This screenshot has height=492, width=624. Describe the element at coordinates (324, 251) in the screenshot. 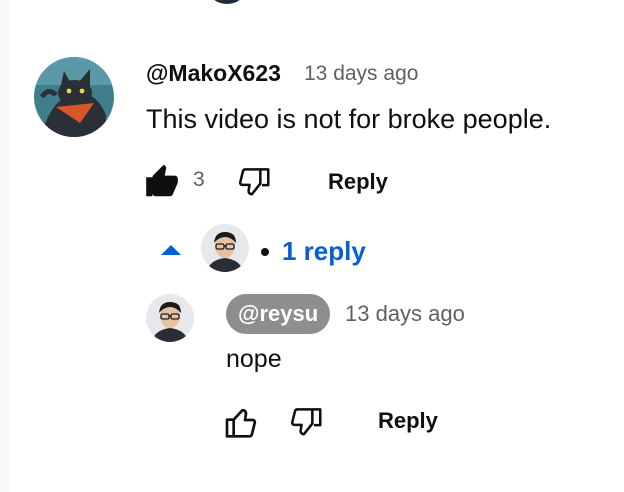

I see `replies-count-label: 1 reply` at that location.